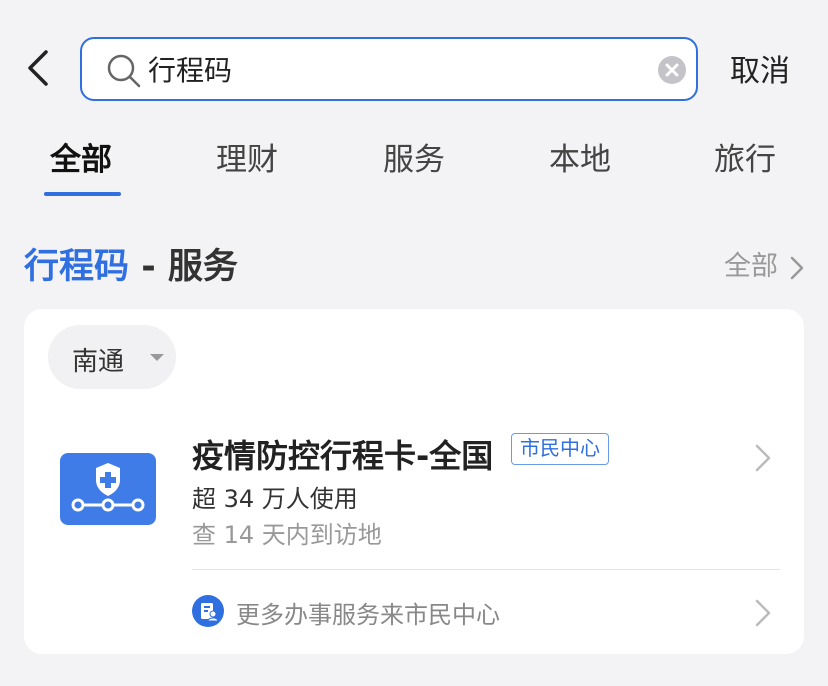  I want to click on more-services-link: 更多办事服务来市民中心, so click(487, 613).